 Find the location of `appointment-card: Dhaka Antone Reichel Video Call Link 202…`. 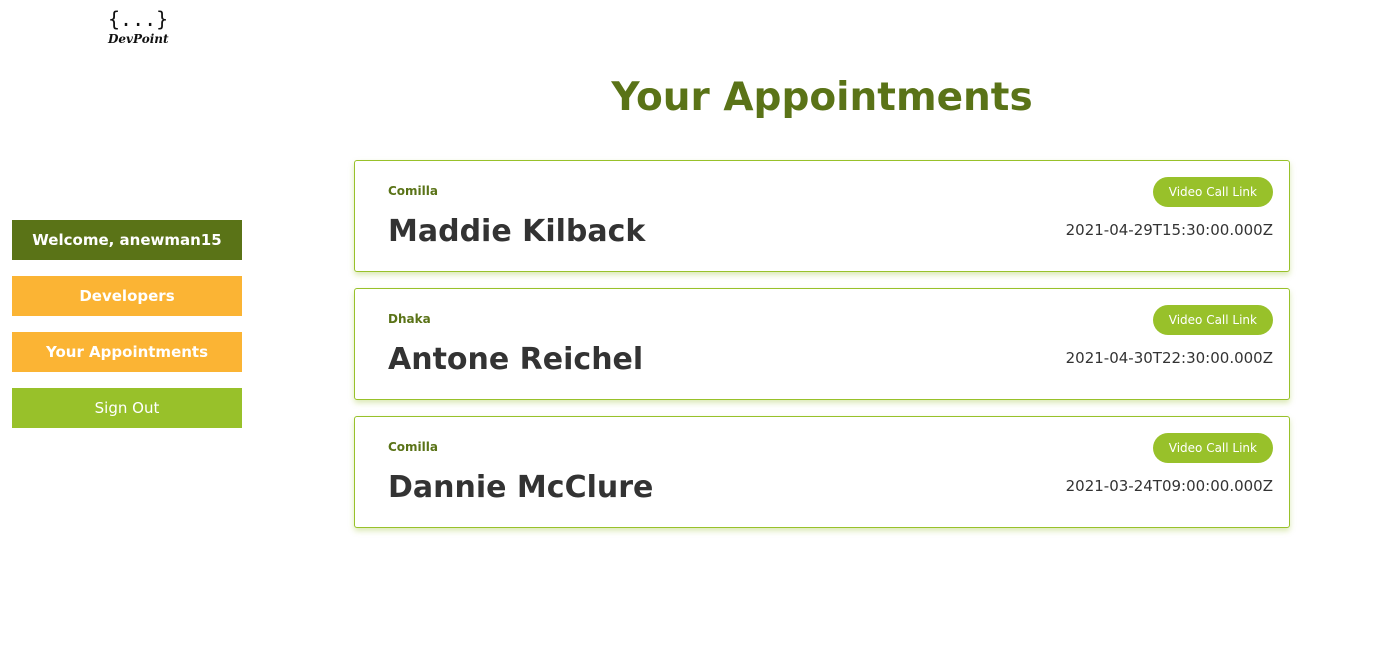

appointment-card: Dhaka Antone Reichel Video Call Link 202… is located at coordinates (822, 344).